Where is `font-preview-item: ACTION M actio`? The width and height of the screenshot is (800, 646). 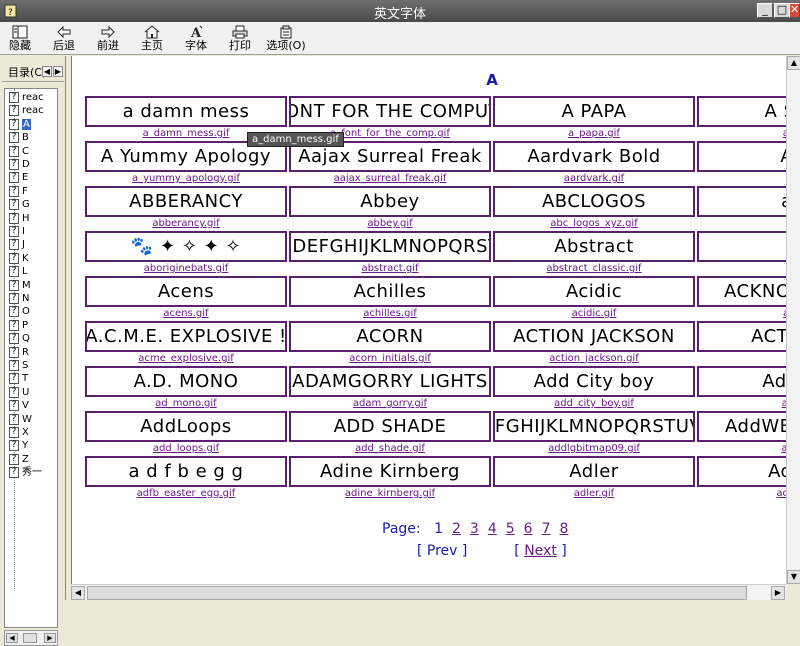 font-preview-item: ACTION M actio is located at coordinates (742, 343).